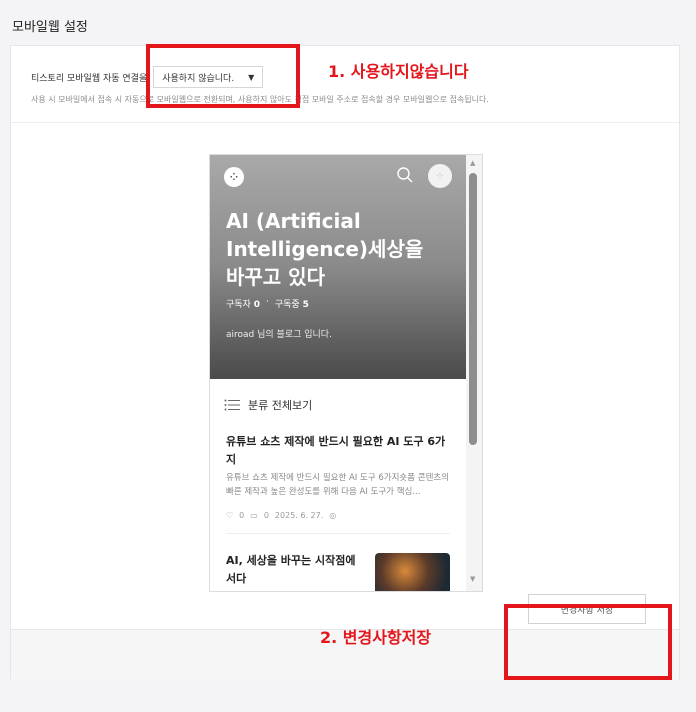 This screenshot has height=712, width=696. I want to click on following: 구독중 5, so click(291, 305).